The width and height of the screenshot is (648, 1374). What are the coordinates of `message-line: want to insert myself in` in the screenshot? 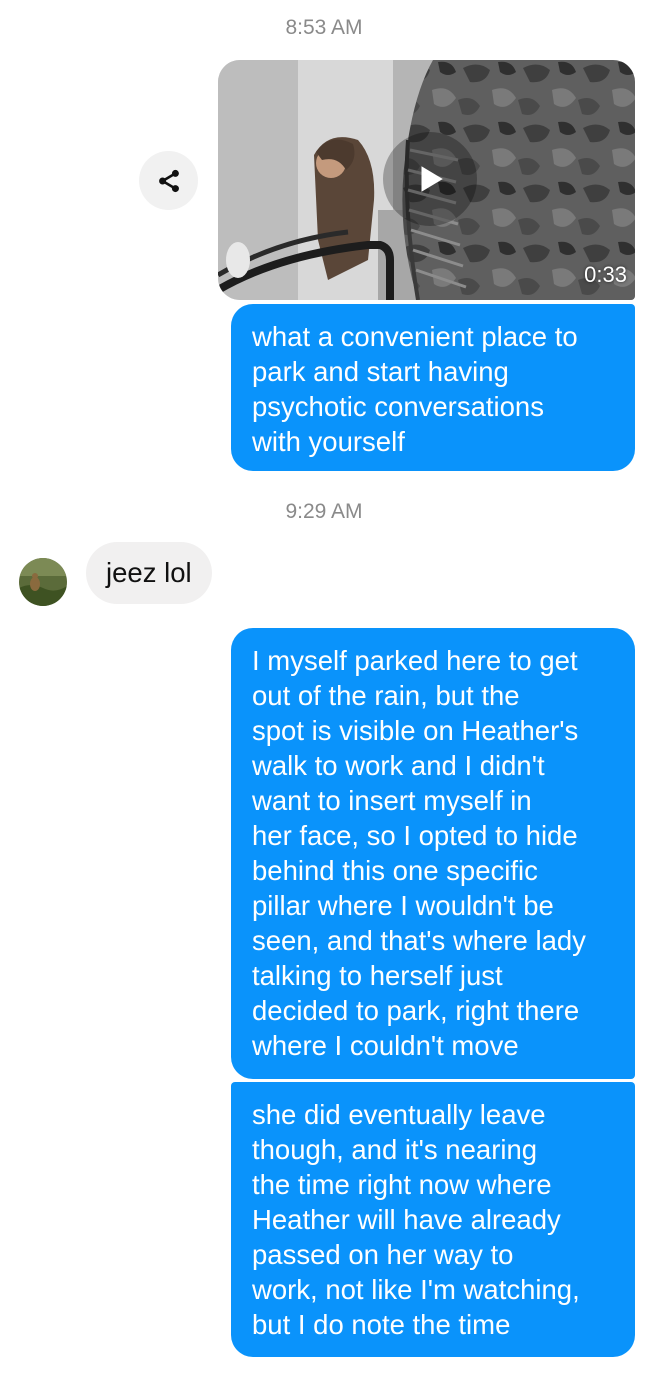 It's located at (392, 800).